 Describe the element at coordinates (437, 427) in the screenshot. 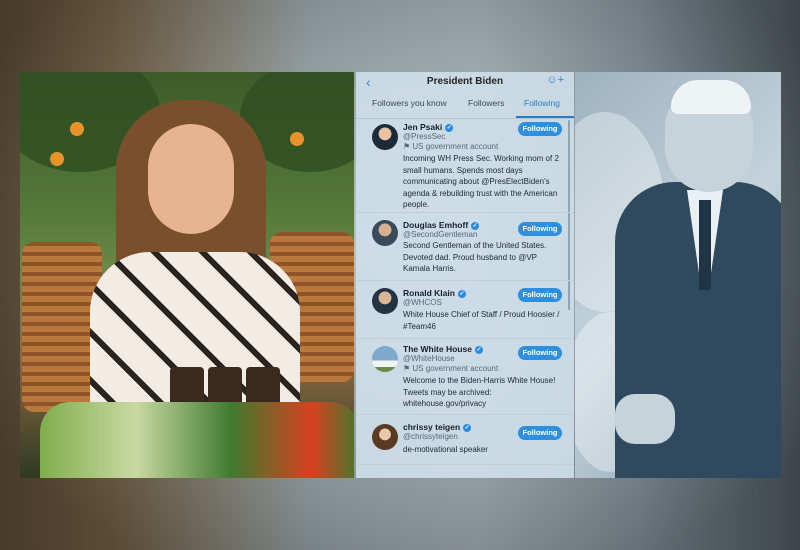

I see `account-name: chrissy teigen ✓` at that location.